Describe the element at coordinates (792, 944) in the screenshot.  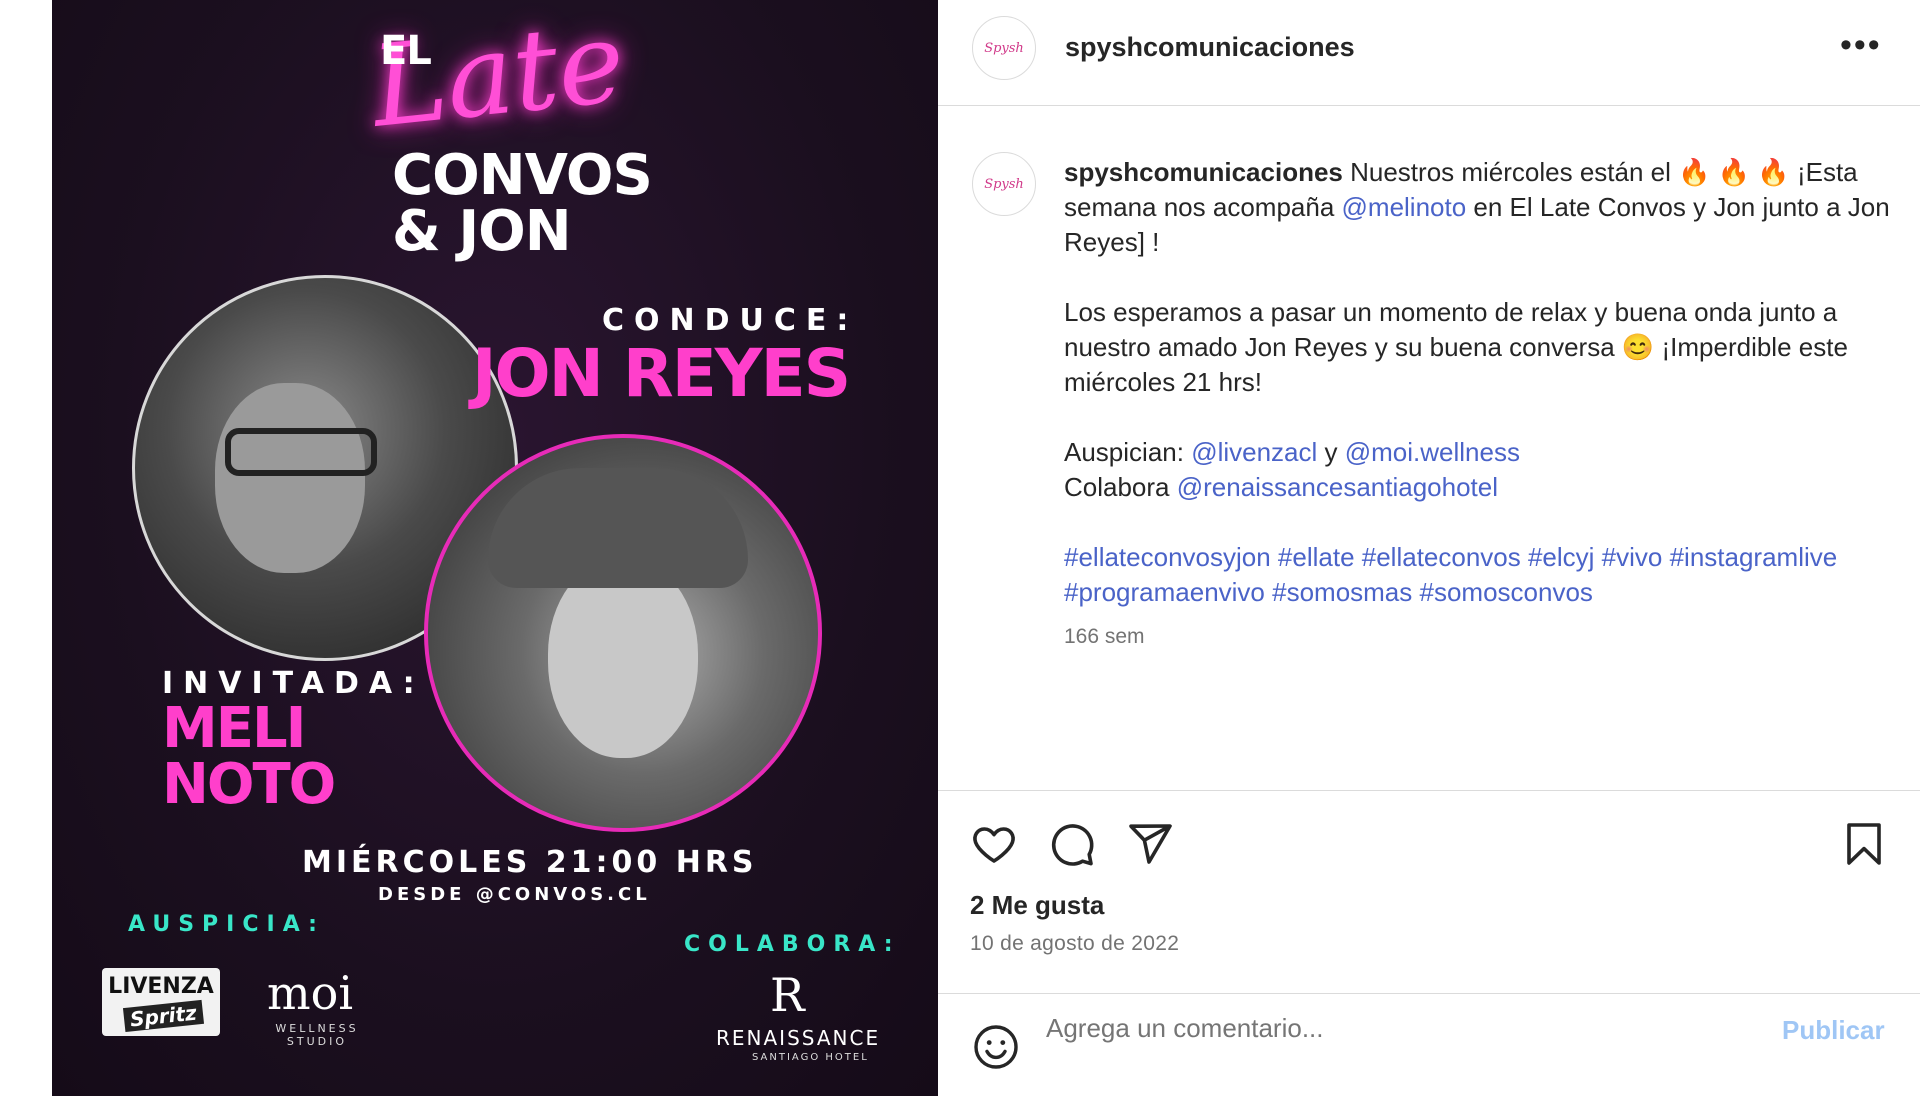
I see `colabora-label: COLABORA:` at that location.